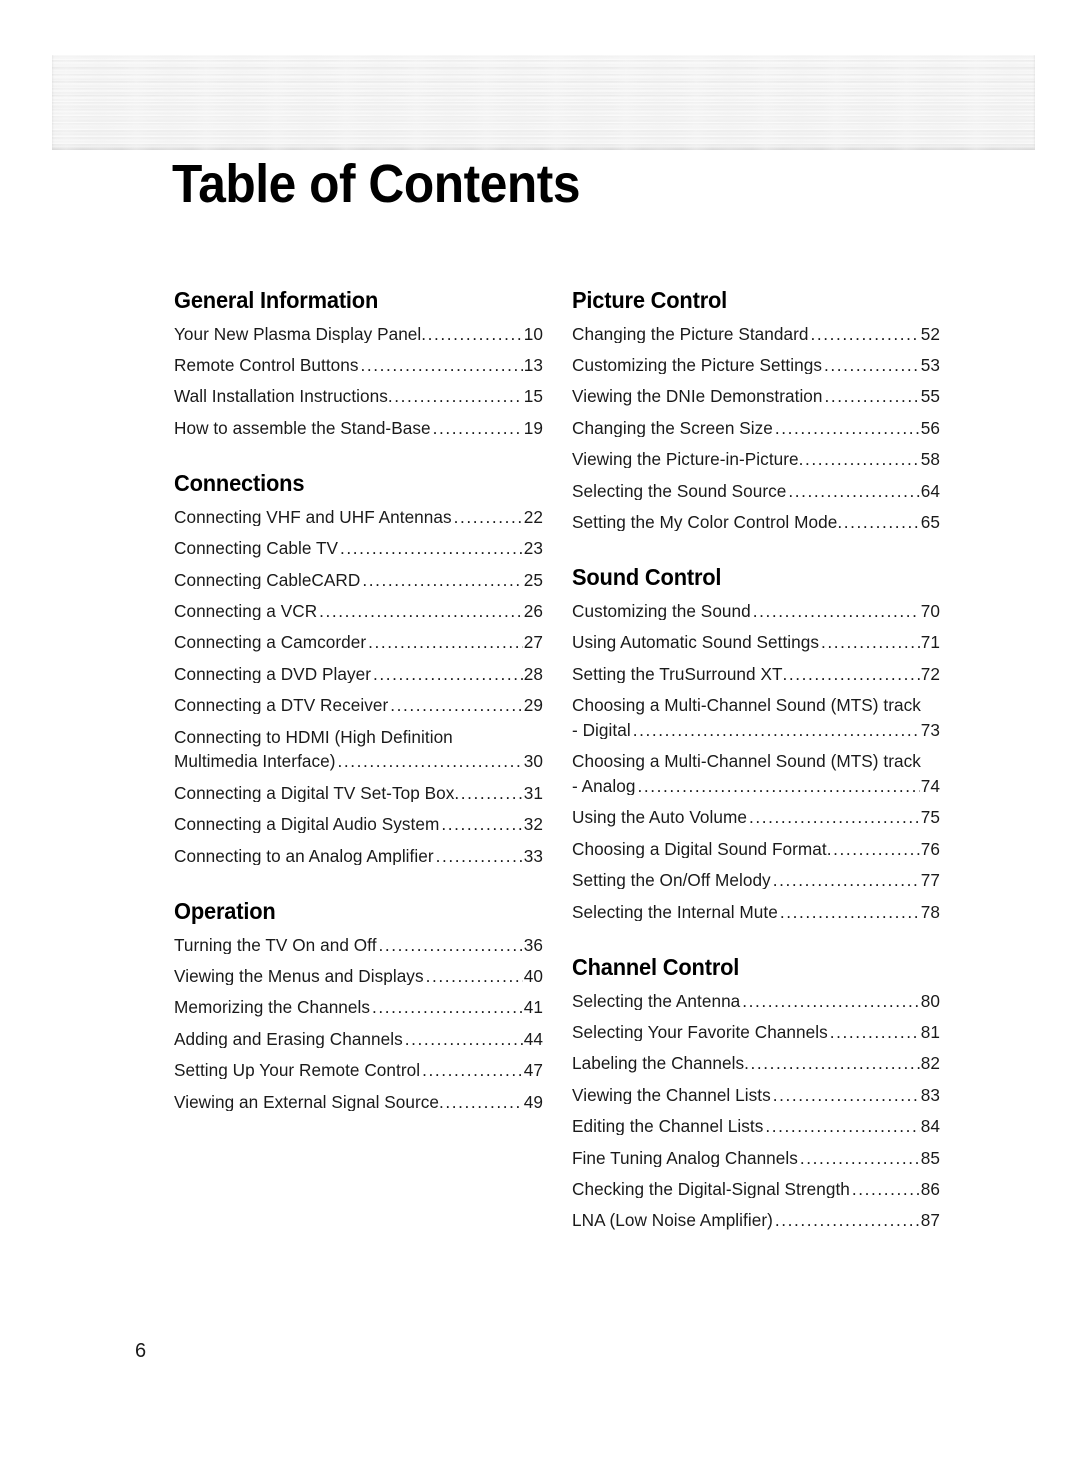  Describe the element at coordinates (756, 428) in the screenshot. I see `toc-entry: Changing the Screen Size 56` at that location.